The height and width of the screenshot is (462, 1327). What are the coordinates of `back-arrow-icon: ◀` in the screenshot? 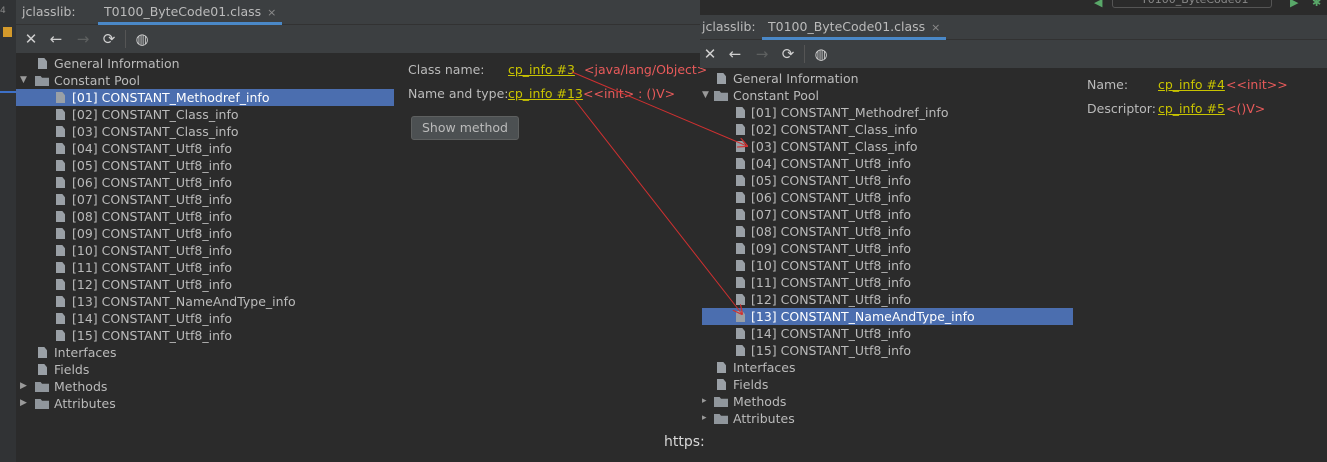 It's located at (1098, 4).